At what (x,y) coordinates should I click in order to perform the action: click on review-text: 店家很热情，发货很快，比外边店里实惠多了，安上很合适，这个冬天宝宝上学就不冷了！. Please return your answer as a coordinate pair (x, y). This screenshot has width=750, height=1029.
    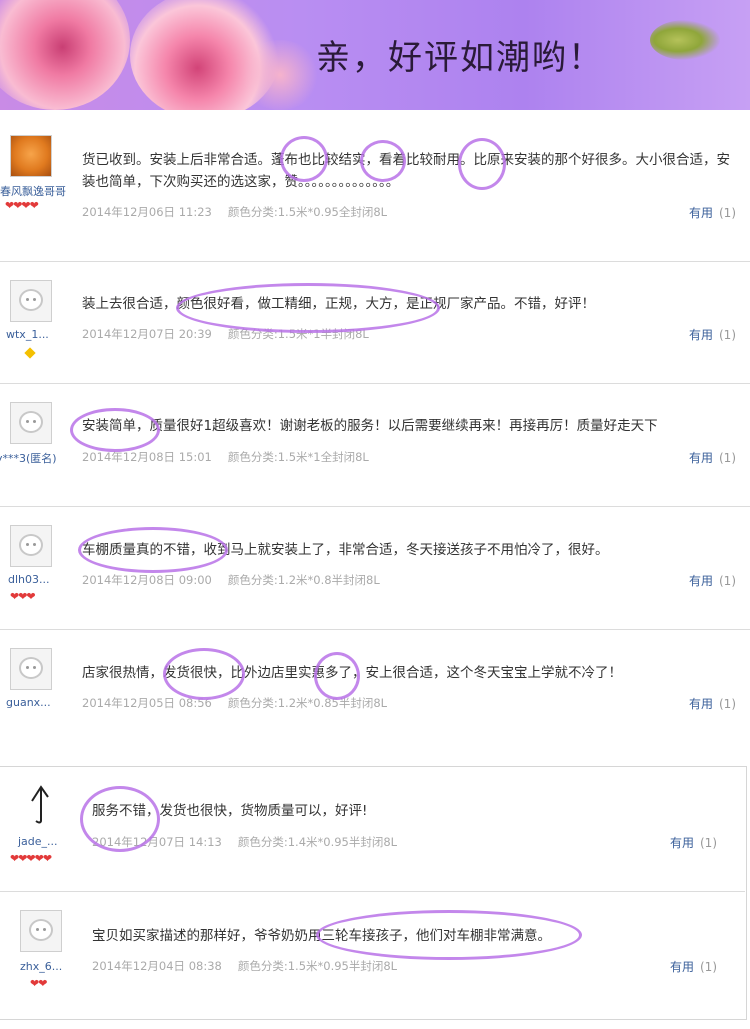
    Looking at the image, I should click on (352, 673).